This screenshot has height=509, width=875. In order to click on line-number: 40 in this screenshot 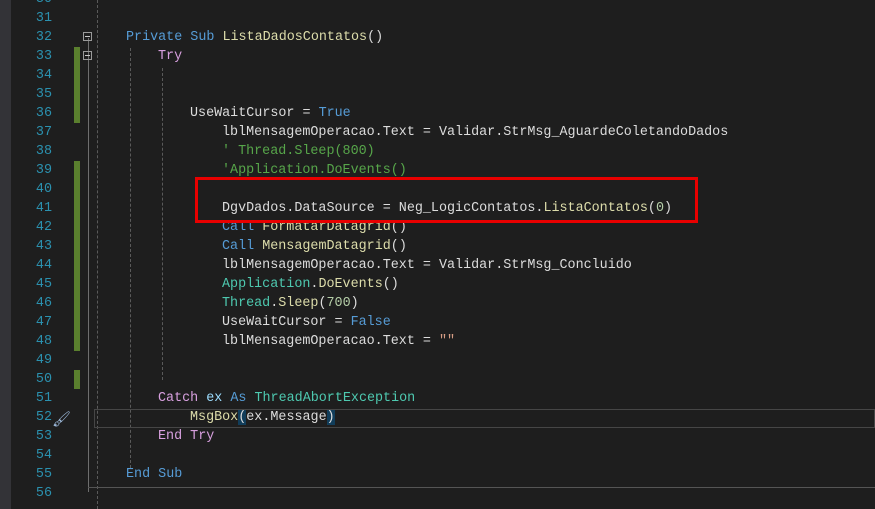, I will do `click(43, 189)`.